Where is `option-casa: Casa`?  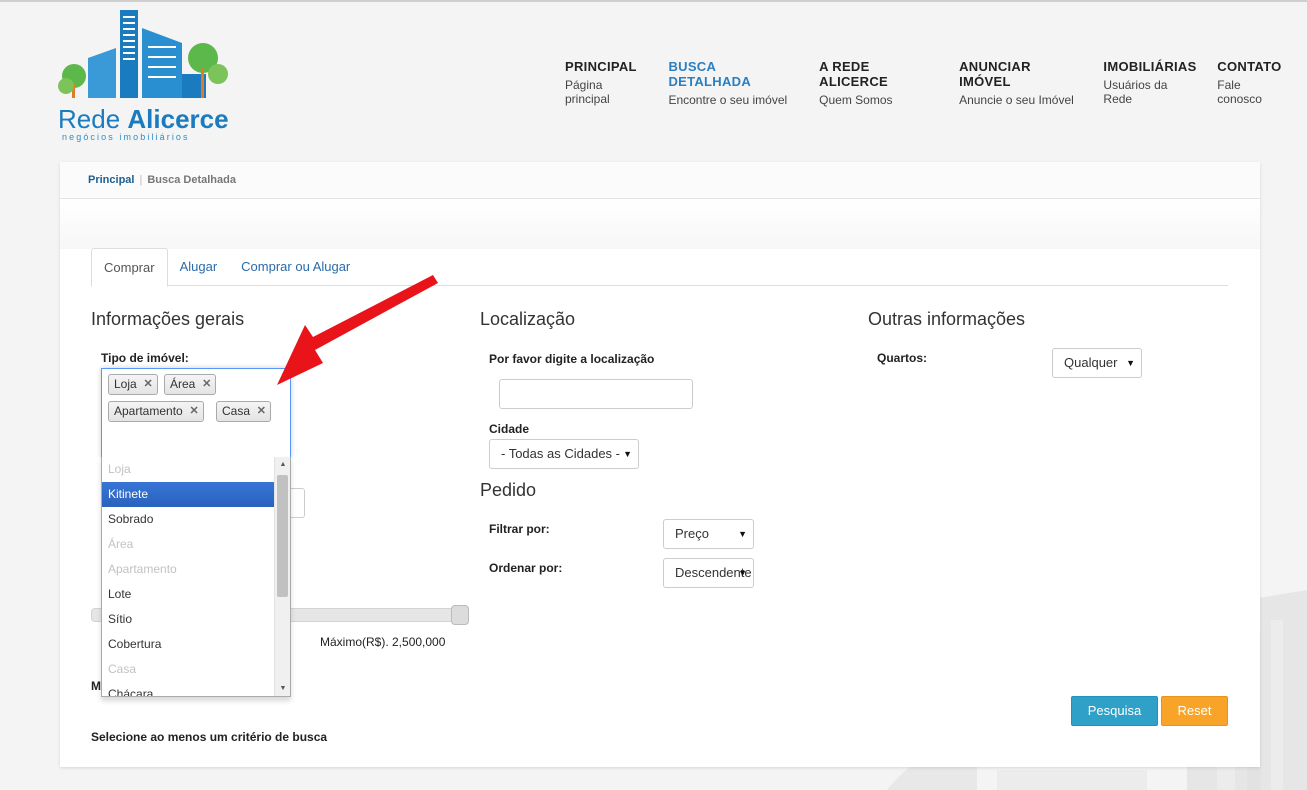
option-casa: Casa is located at coordinates (122, 669).